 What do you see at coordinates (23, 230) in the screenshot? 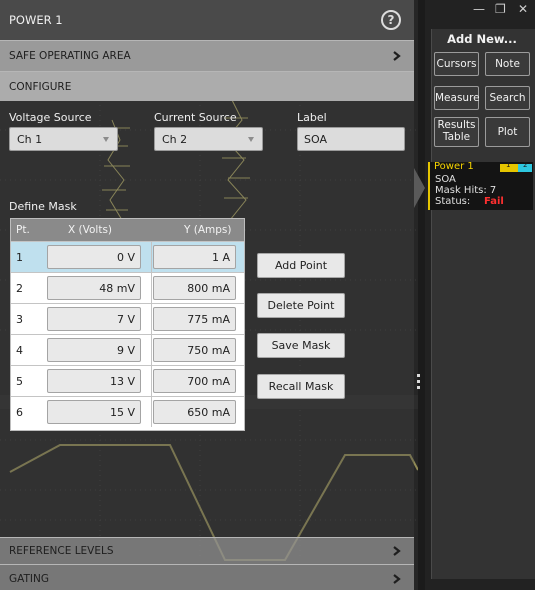
I see `header-pt: Pt.` at bounding box center [23, 230].